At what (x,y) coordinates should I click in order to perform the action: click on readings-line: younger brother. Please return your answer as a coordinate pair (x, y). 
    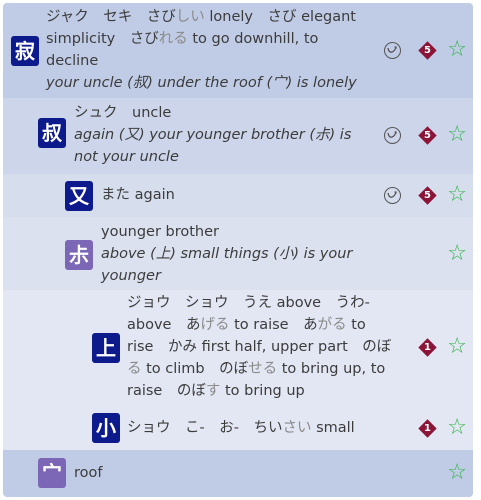
    Looking at the image, I should click on (160, 232).